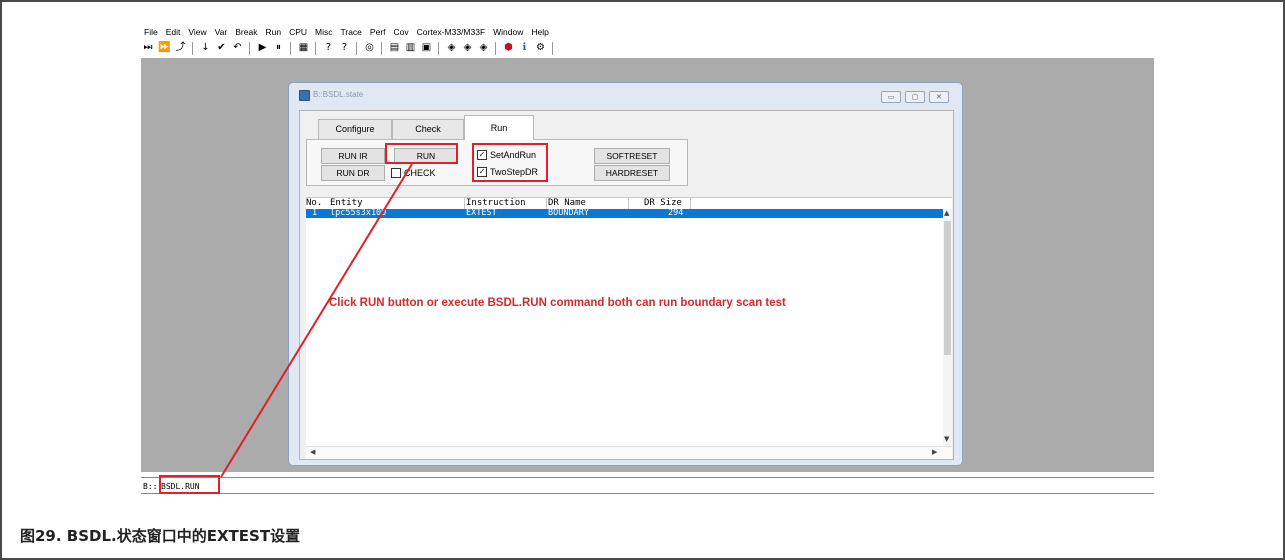 The image size is (1285, 560). I want to click on vertical-scrollbar: ▲ ▼, so click(947, 327).